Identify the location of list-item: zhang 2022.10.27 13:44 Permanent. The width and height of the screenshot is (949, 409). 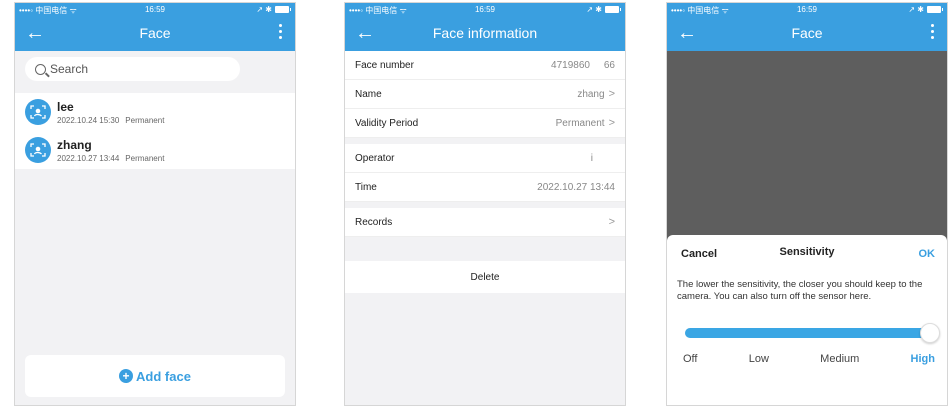
(155, 150).